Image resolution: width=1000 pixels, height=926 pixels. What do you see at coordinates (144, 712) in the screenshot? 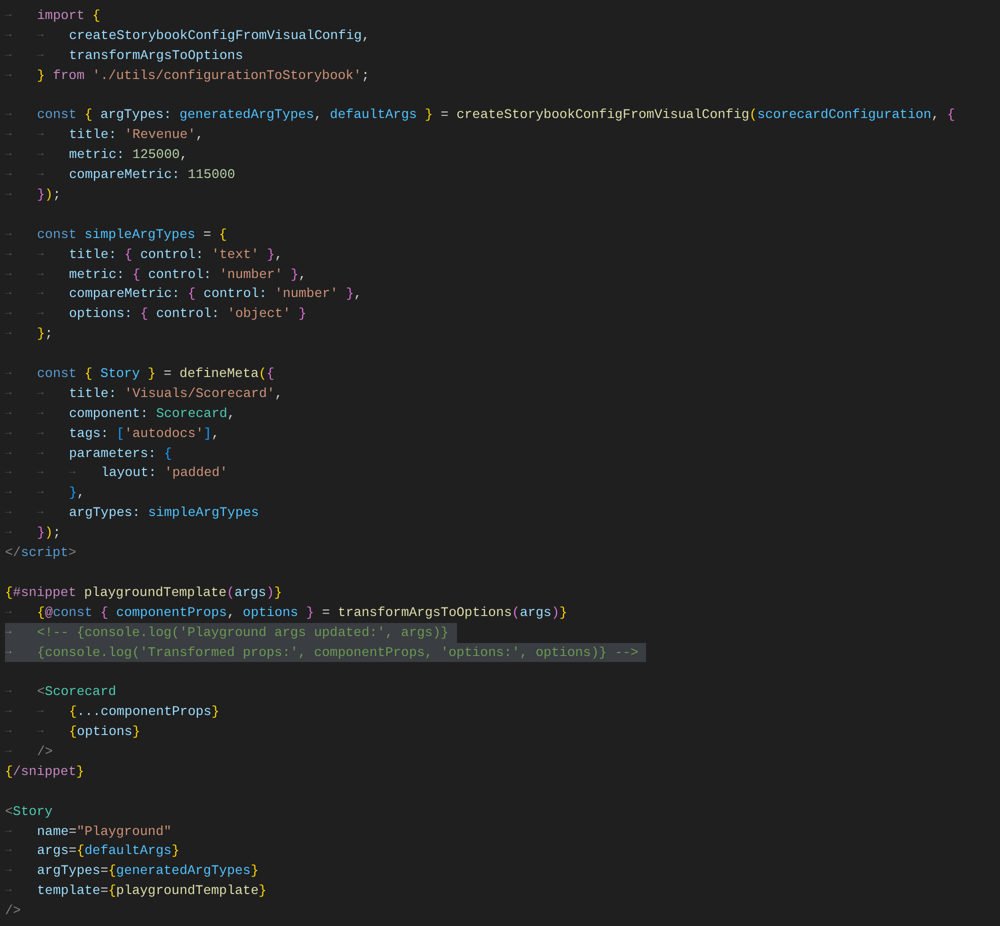
I see `code-line: {...componentProps}` at bounding box center [144, 712].